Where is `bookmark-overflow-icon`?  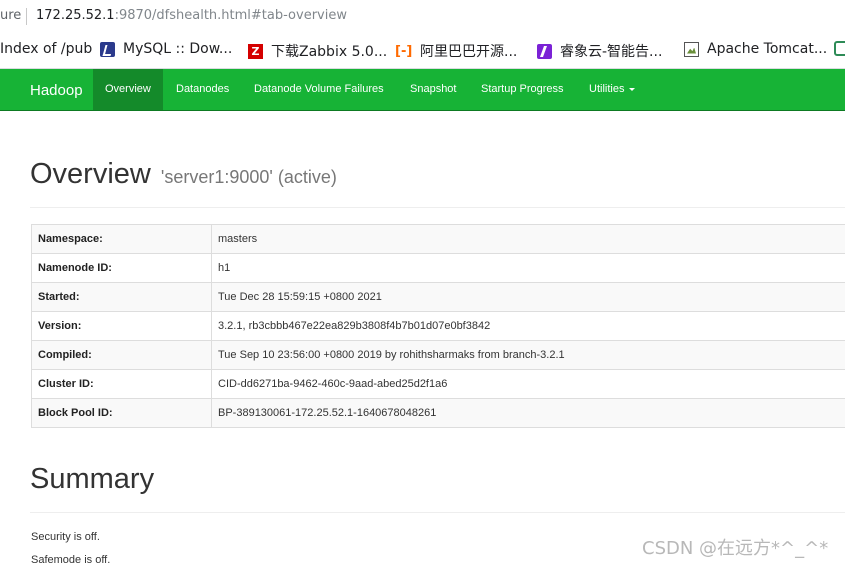
bookmark-overflow-icon is located at coordinates (839, 48).